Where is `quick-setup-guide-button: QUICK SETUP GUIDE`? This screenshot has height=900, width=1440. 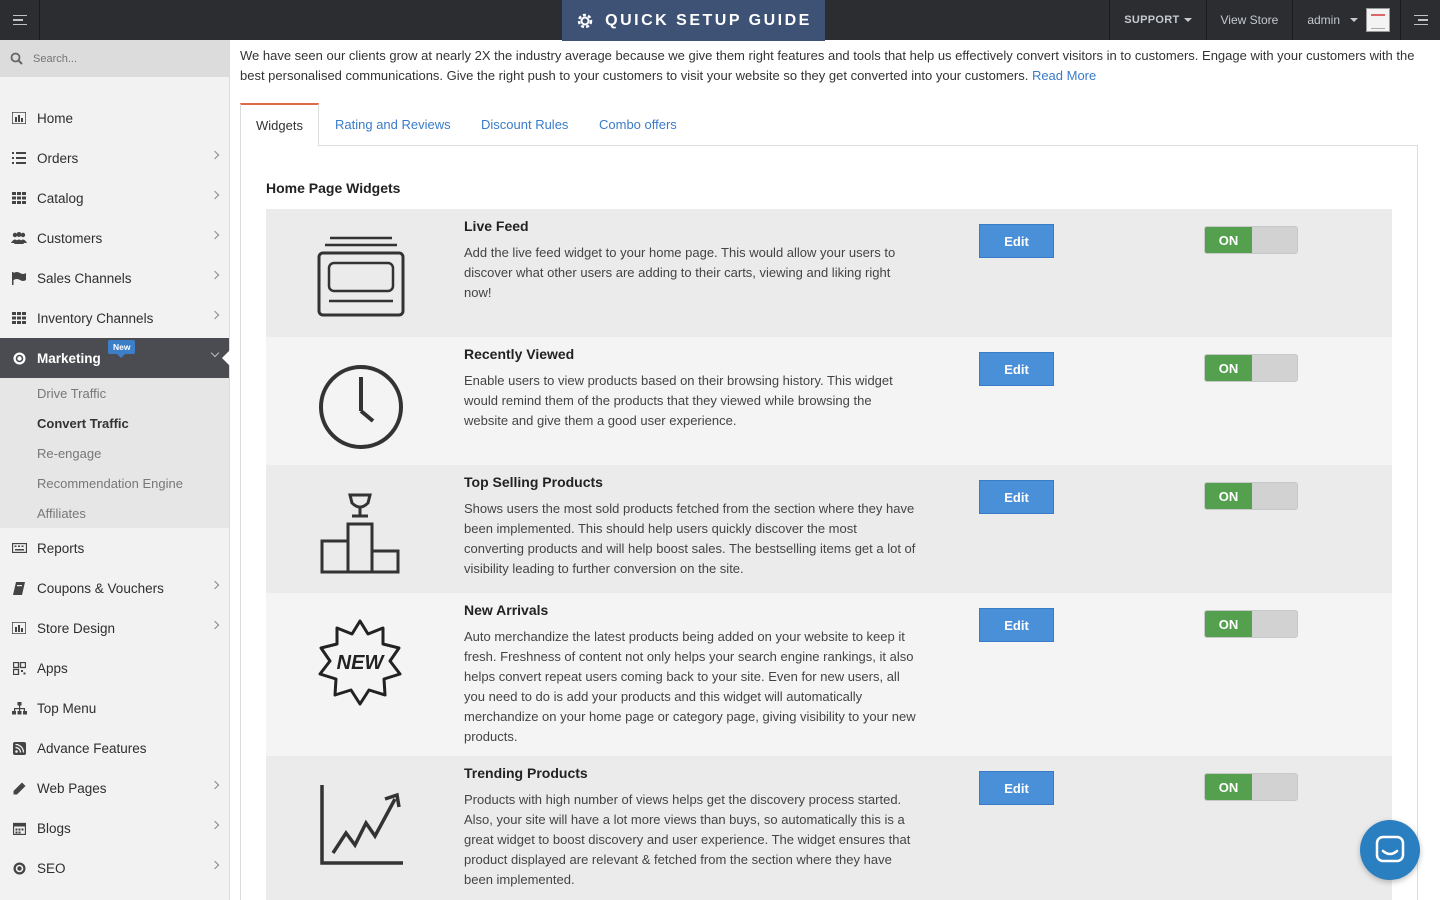 quick-setup-guide-button: QUICK SETUP GUIDE is located at coordinates (693, 20).